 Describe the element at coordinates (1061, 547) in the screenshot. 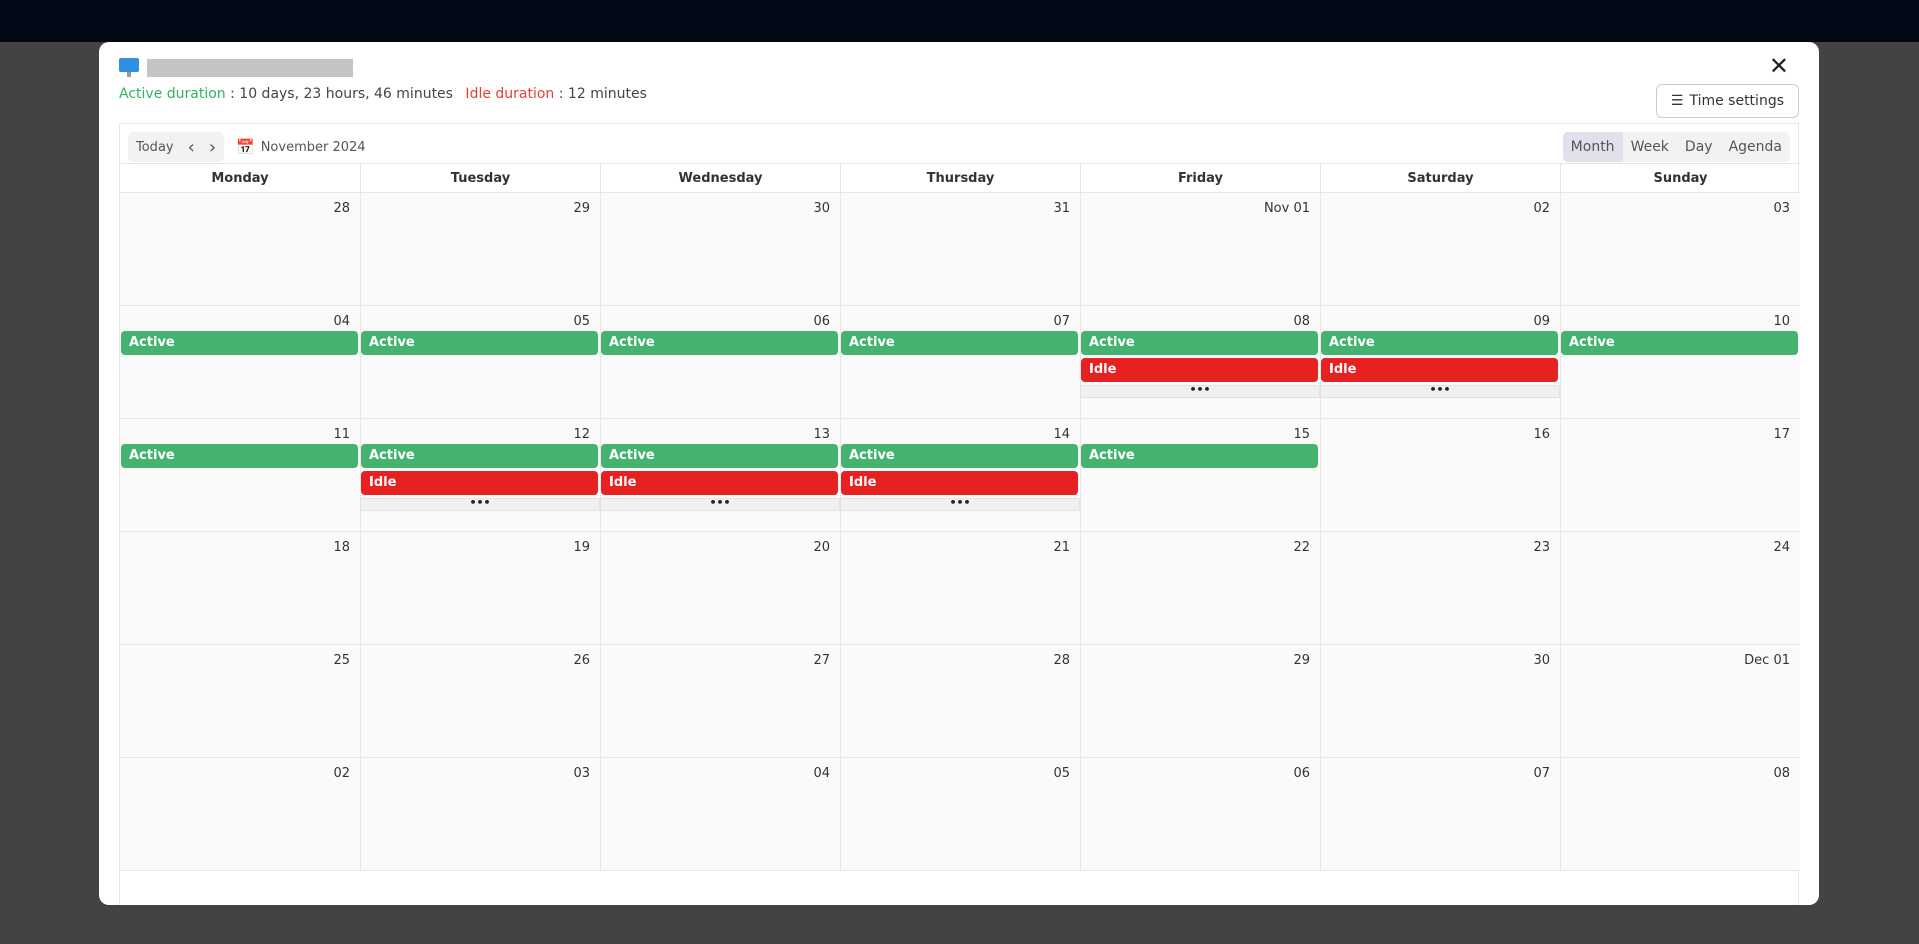

I see `day-number: 21` at that location.